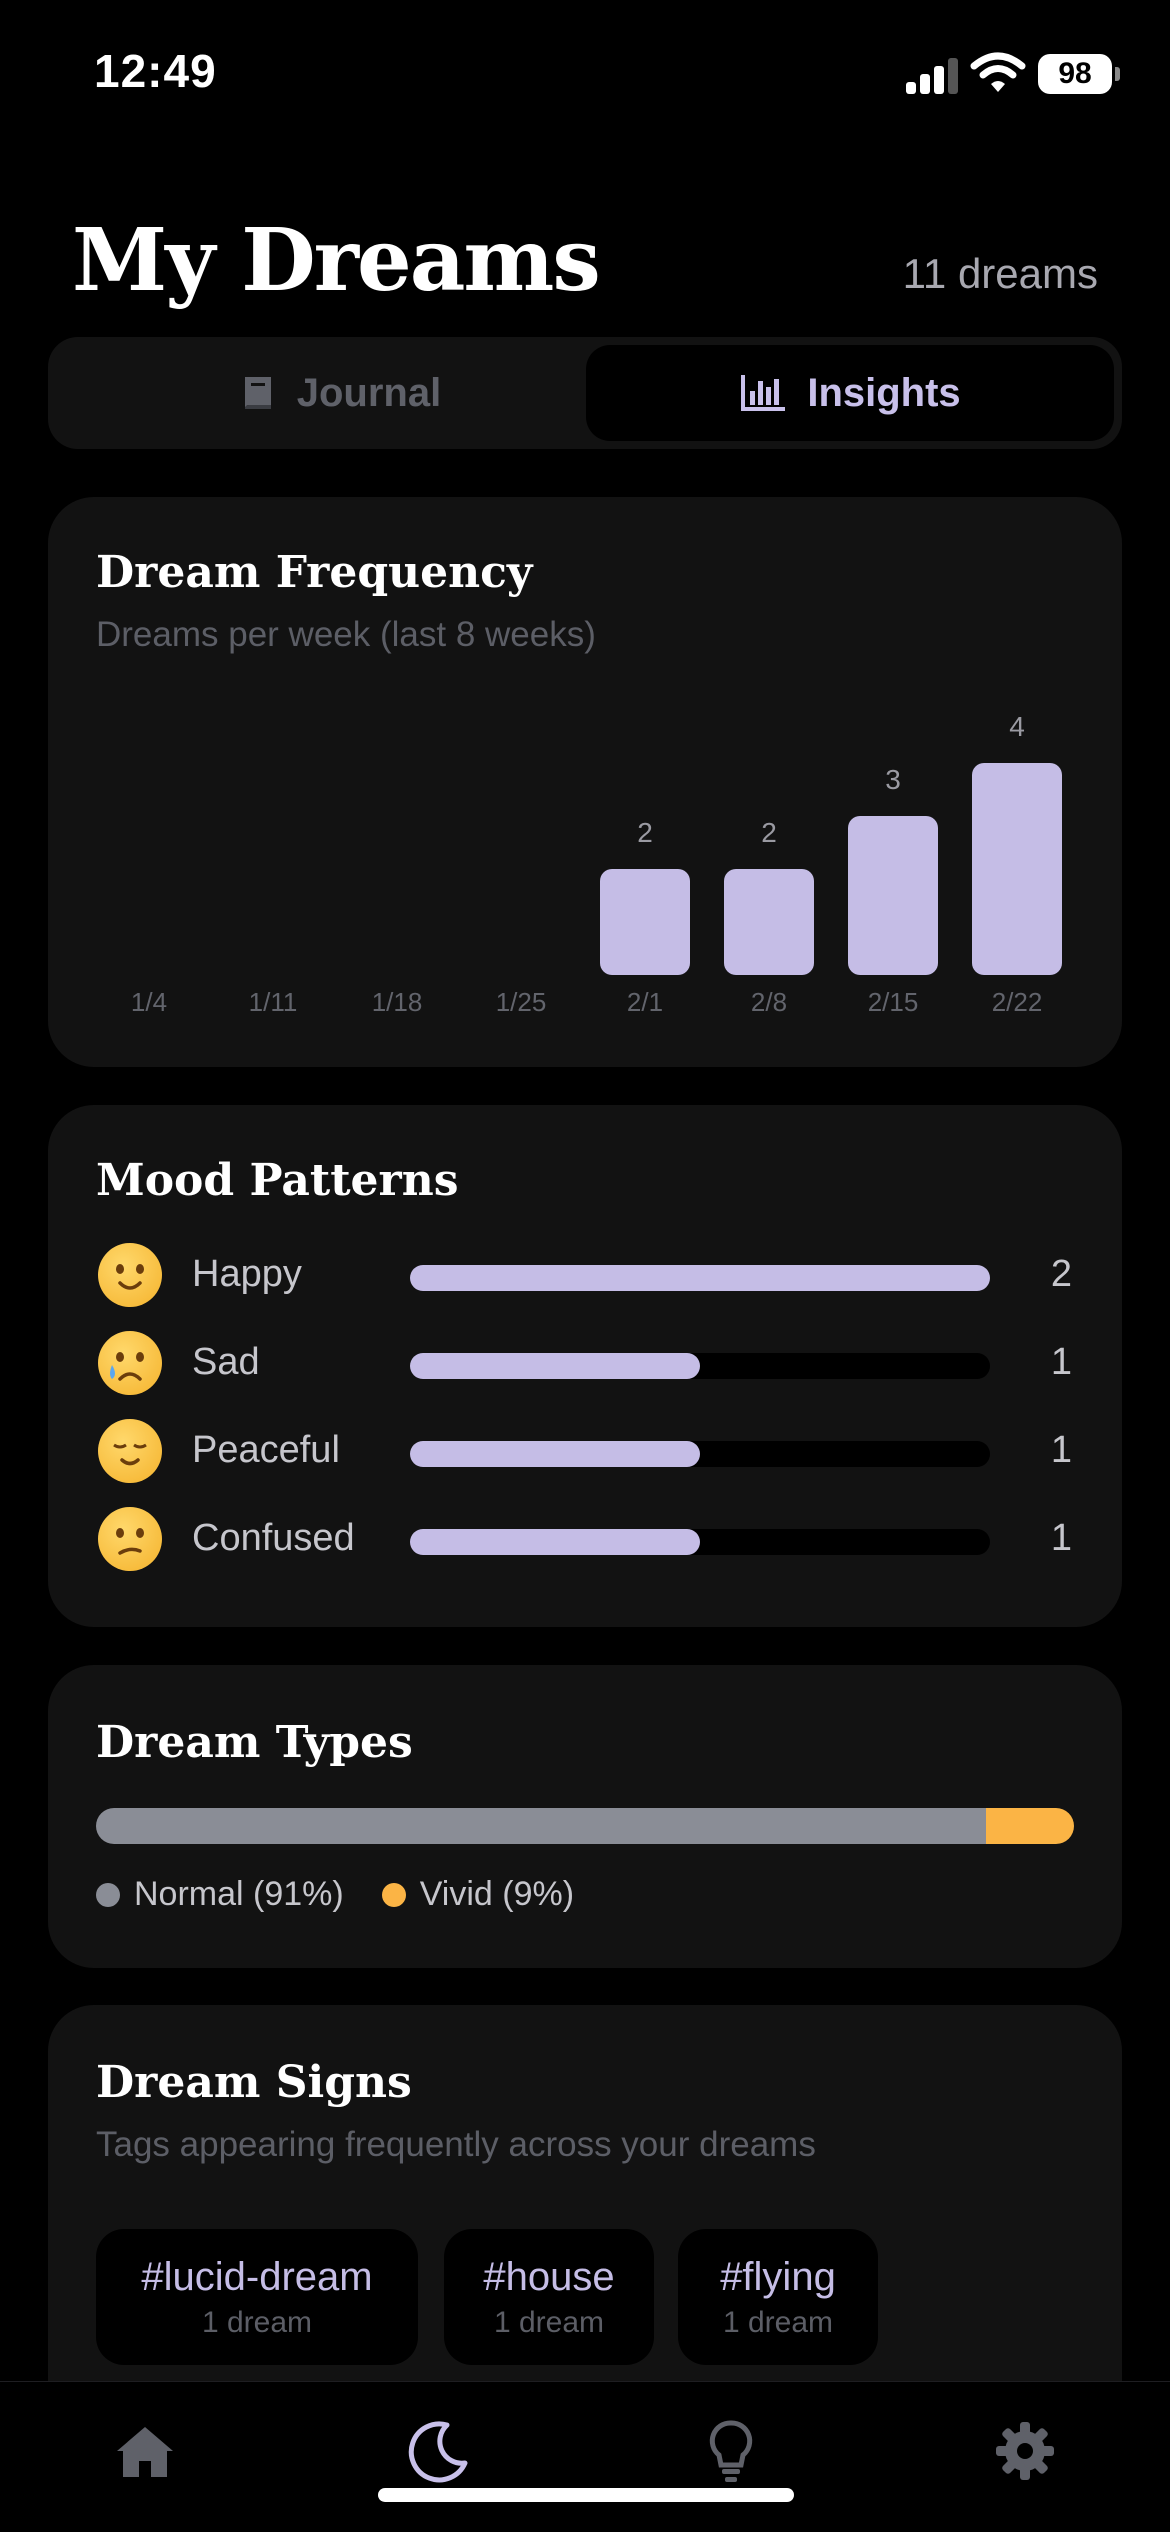  I want to click on mood-title: Mood Patterns, so click(277, 1180).